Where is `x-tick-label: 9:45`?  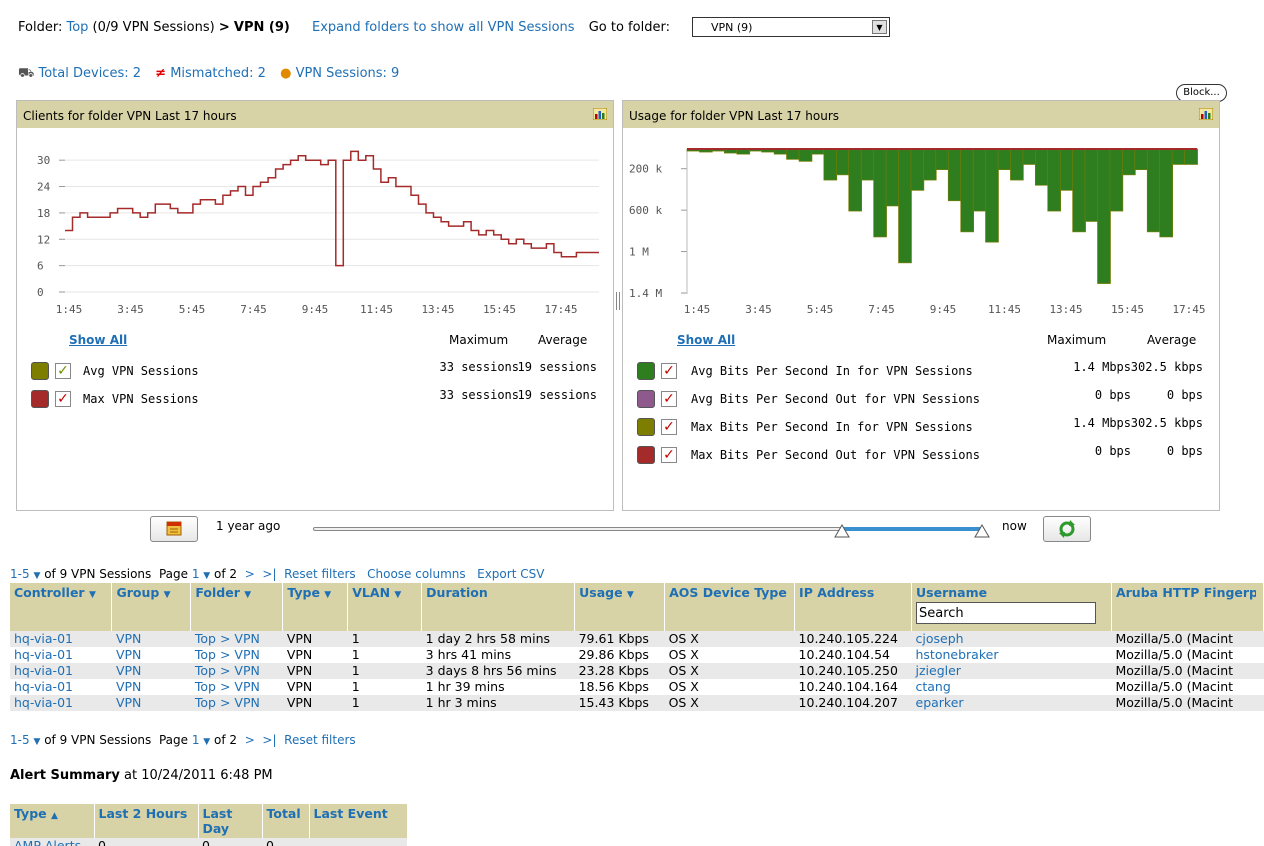
x-tick-label: 9:45 is located at coordinates (315, 309).